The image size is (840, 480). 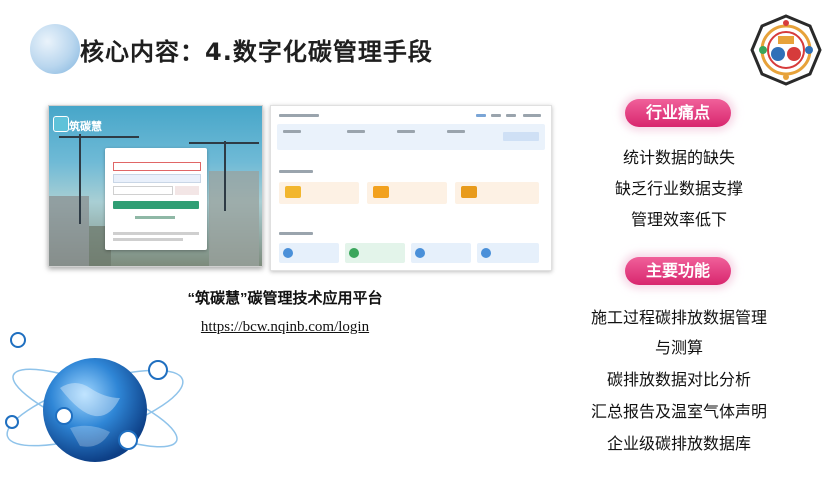 What do you see at coordinates (678, 379) in the screenshot?
I see `function-item: 碳排放数据对比分析` at bounding box center [678, 379].